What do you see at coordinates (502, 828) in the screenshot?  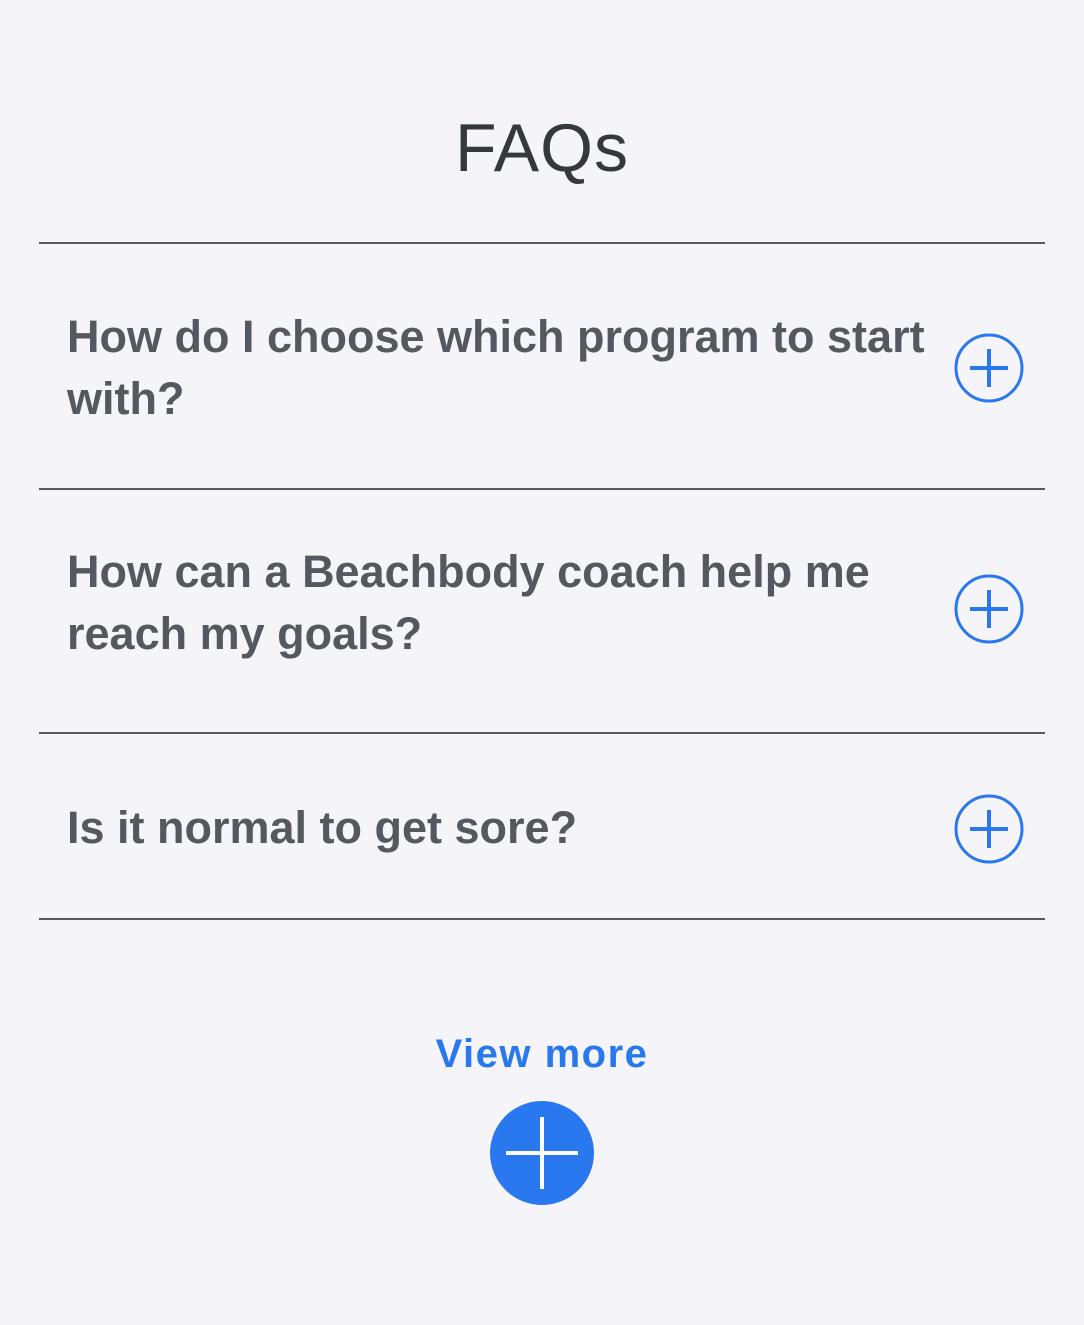 I see `faq-question: Is it normal to get sore?` at bounding box center [502, 828].